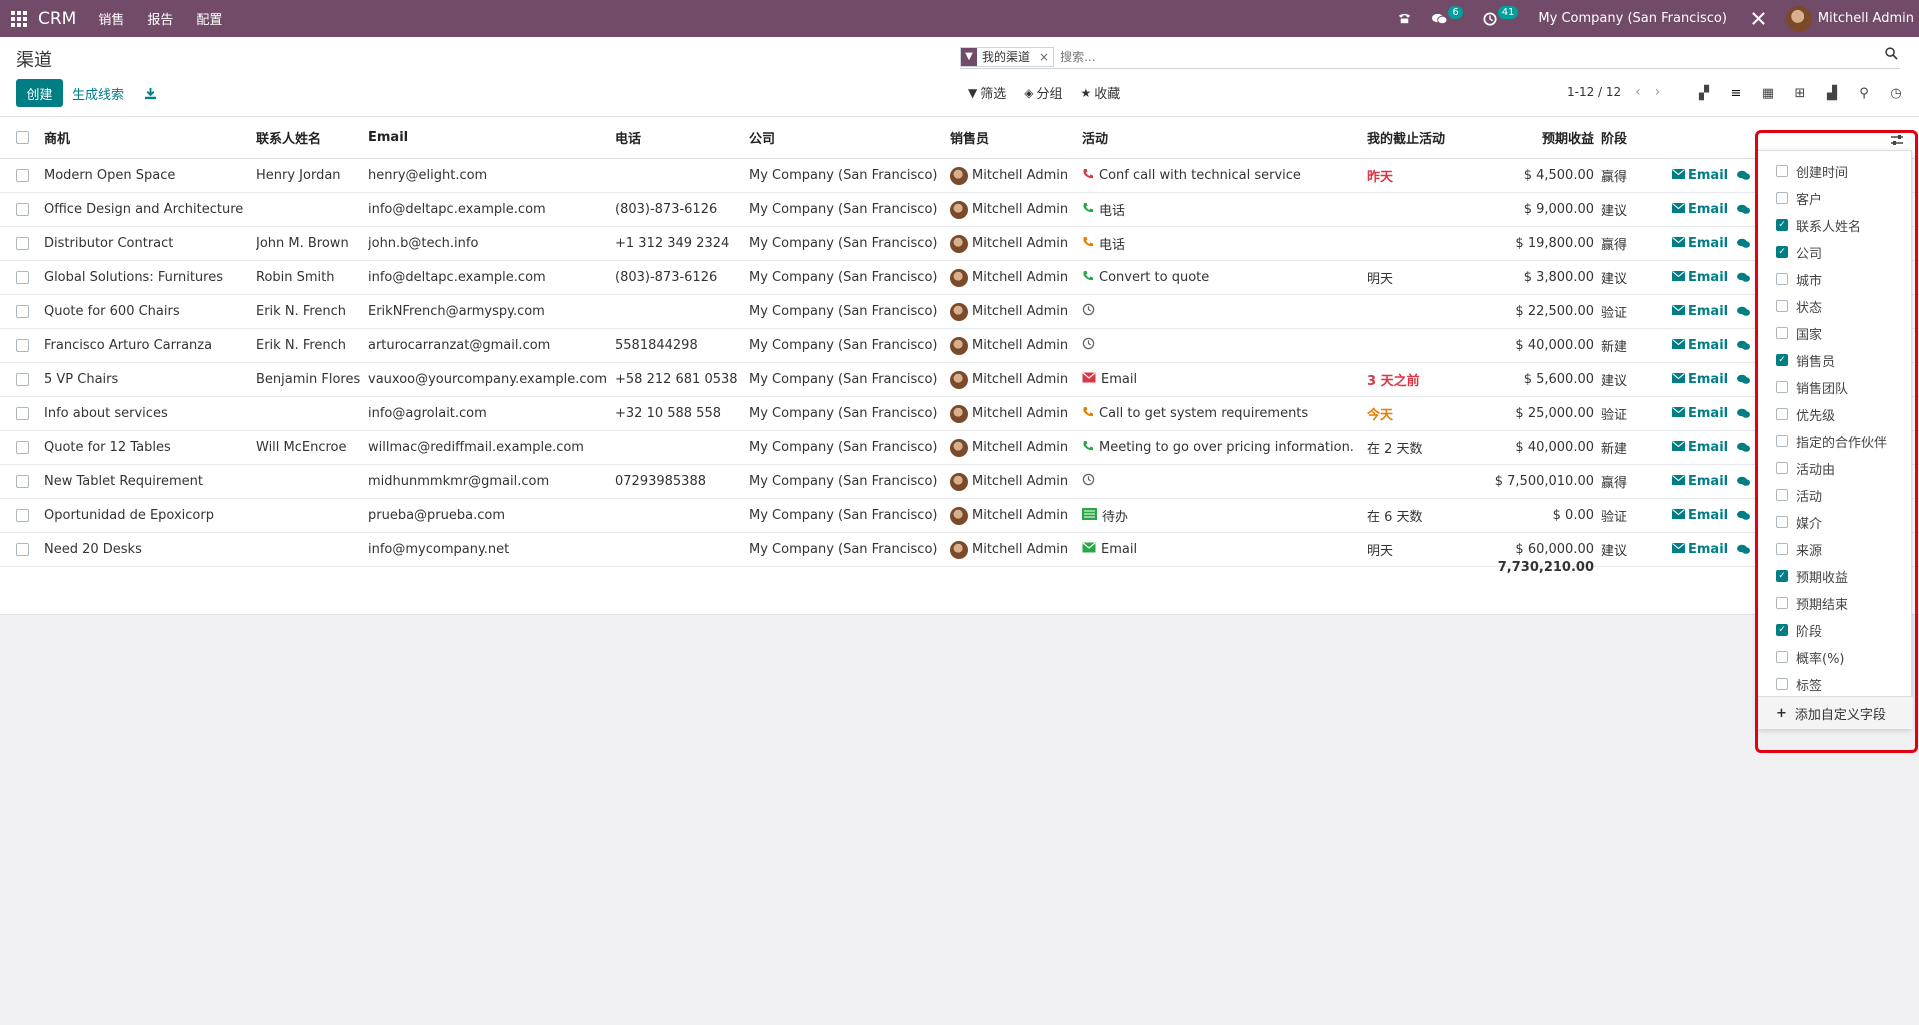  What do you see at coordinates (1799, 522) in the screenshot?
I see `optional-column-item: 媒介` at bounding box center [1799, 522].